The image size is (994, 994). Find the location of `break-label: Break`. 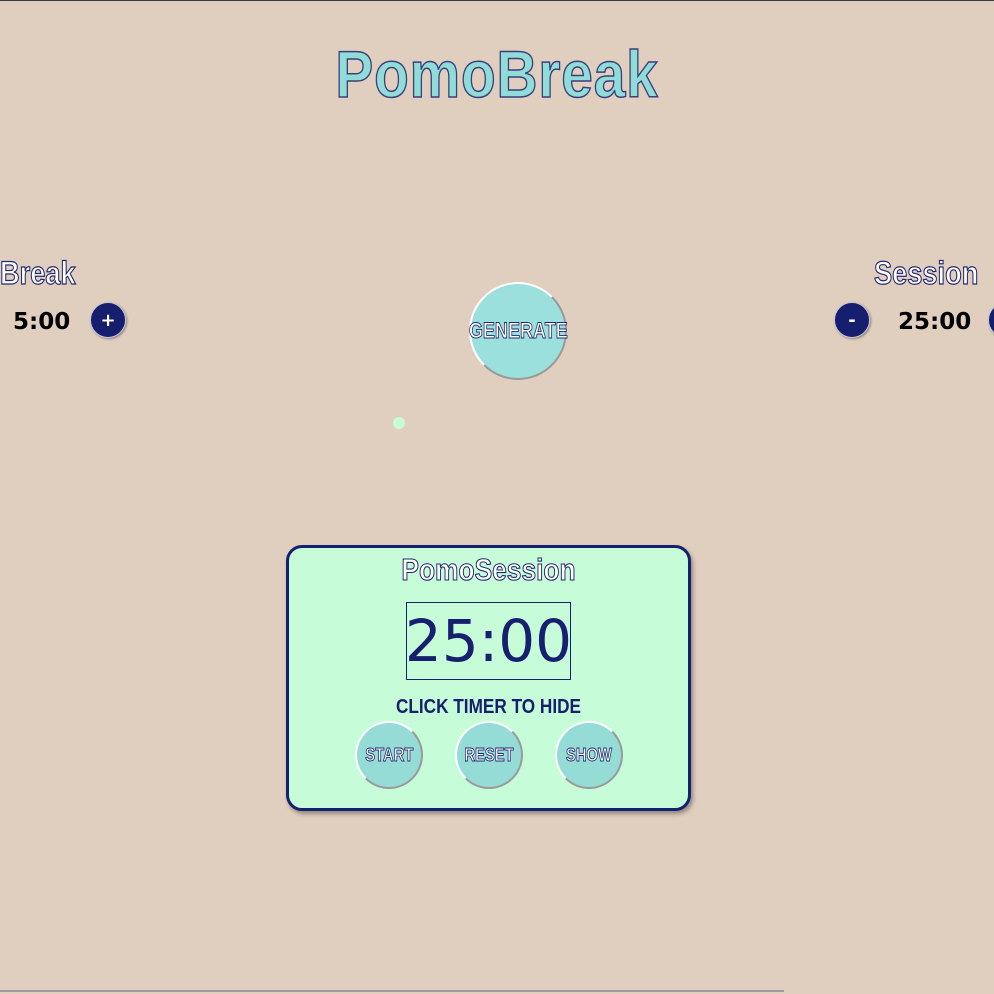

break-label: Break is located at coordinates (38, 273).